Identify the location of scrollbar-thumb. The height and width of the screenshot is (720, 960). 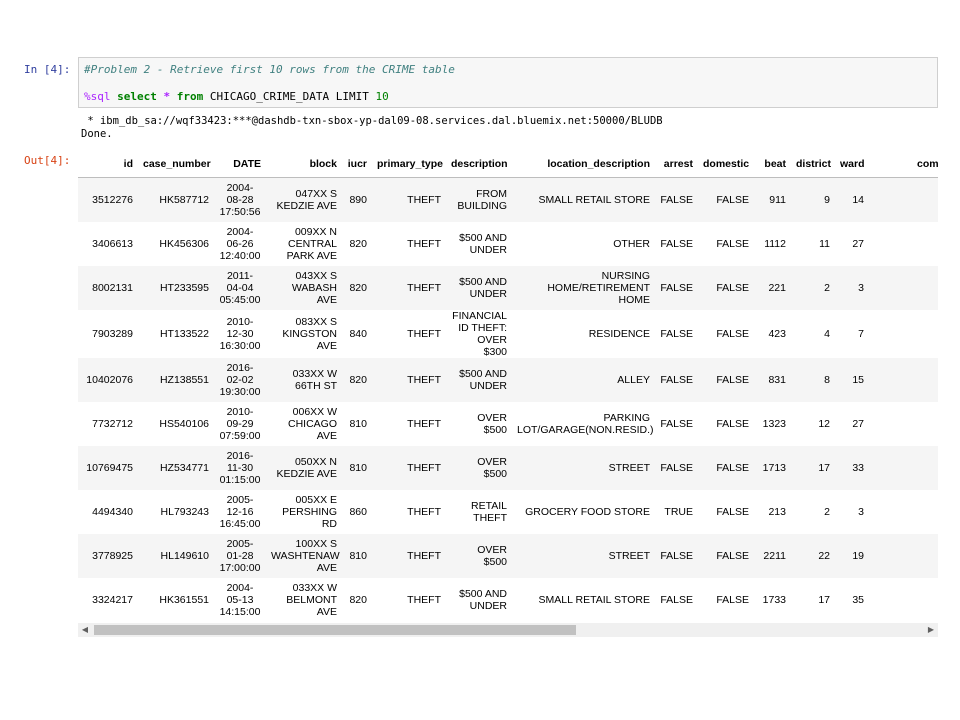
(335, 630).